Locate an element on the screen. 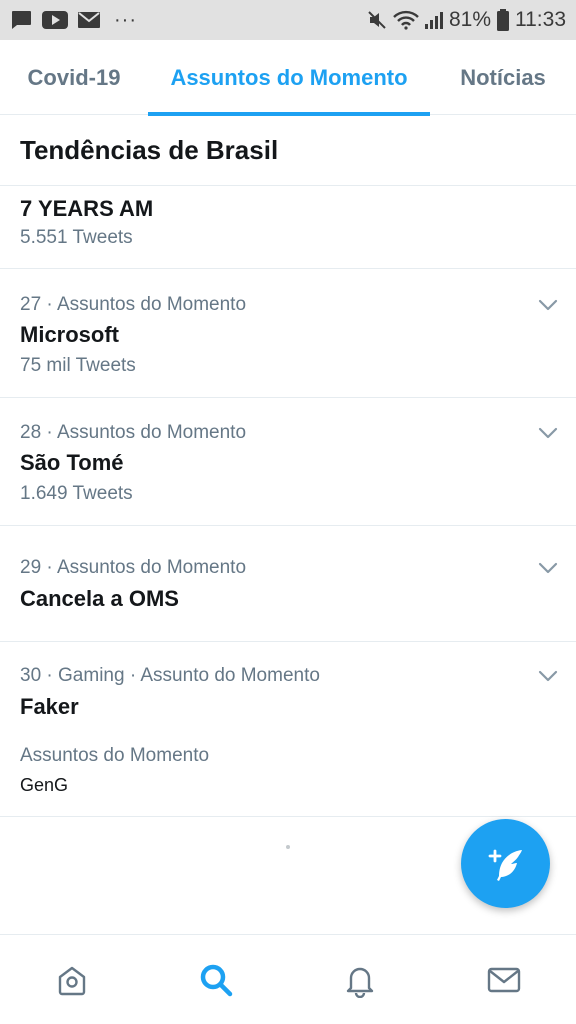 Image resolution: width=576 pixels, height=1024 pixels. nav-messages is located at coordinates (504, 979).